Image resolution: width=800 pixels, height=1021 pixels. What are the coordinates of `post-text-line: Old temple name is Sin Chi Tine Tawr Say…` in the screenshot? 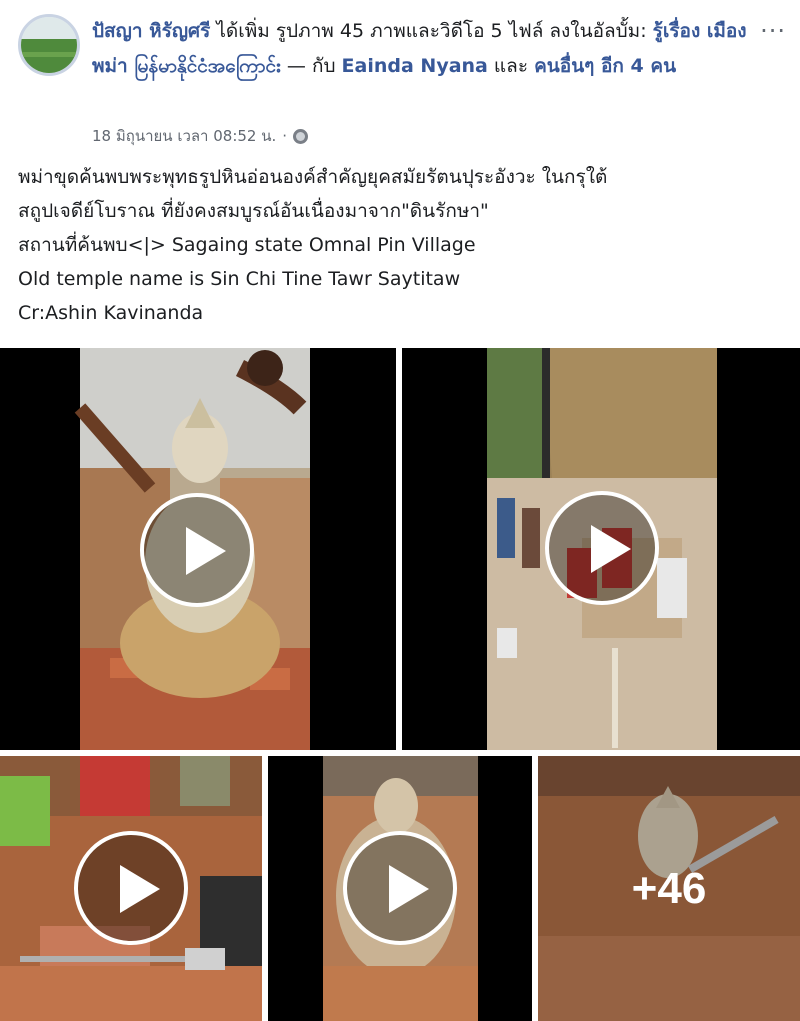 It's located at (239, 279).